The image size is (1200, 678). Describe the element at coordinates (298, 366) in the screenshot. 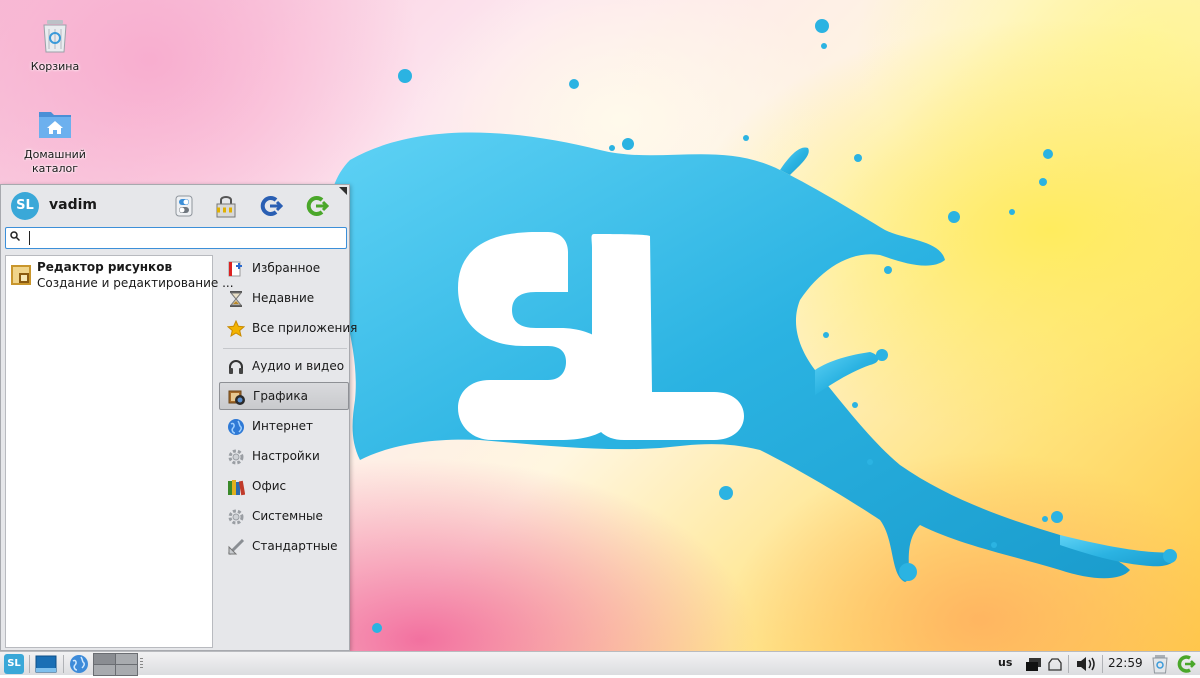

I see `category-label: Аудио и видео` at that location.